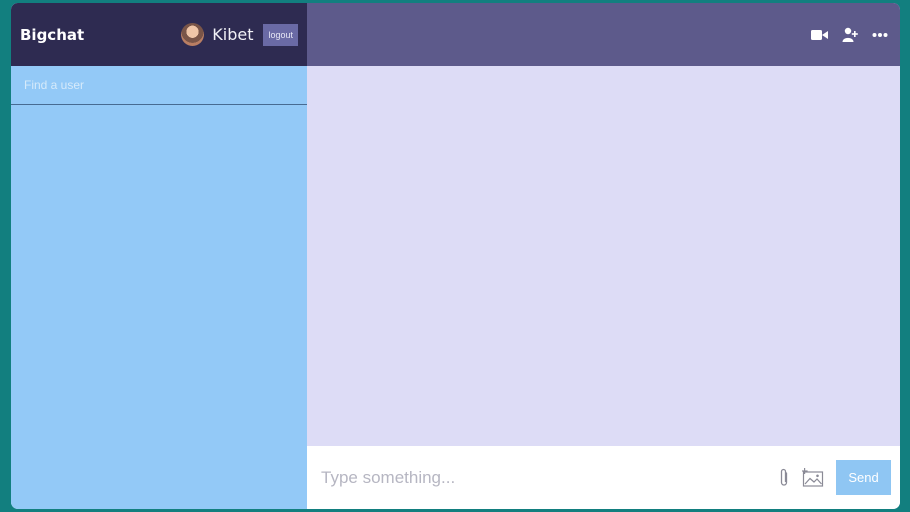 This screenshot has height=512, width=910. I want to click on current-user: Kibet logout, so click(239, 34).